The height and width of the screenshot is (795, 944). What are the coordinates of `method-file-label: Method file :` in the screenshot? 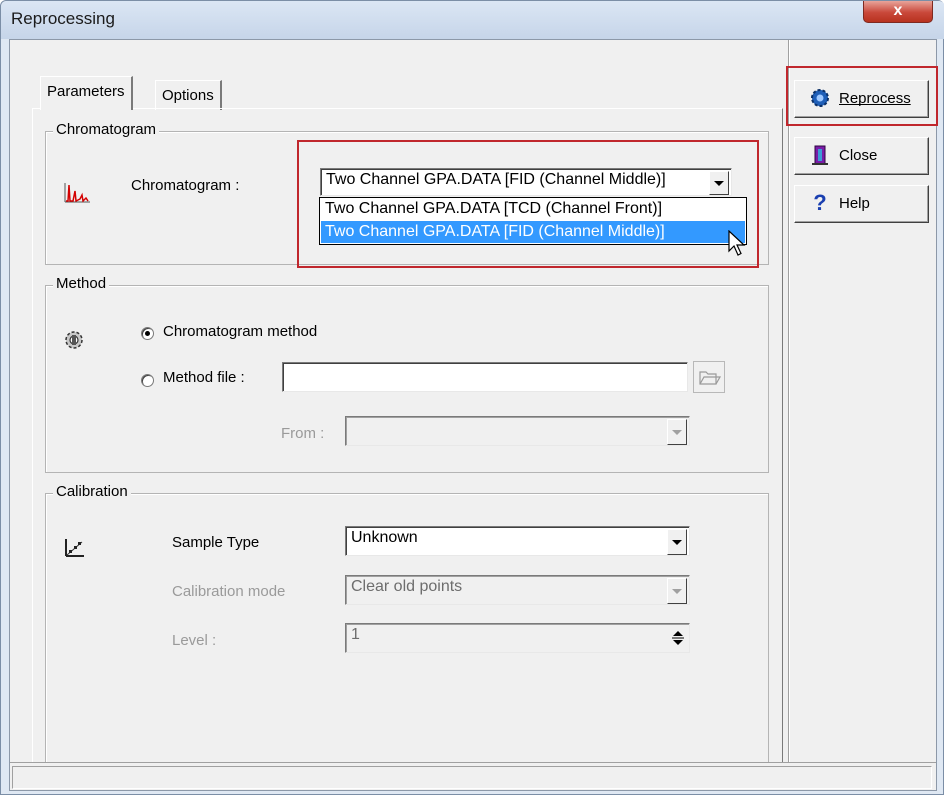 It's located at (204, 377).